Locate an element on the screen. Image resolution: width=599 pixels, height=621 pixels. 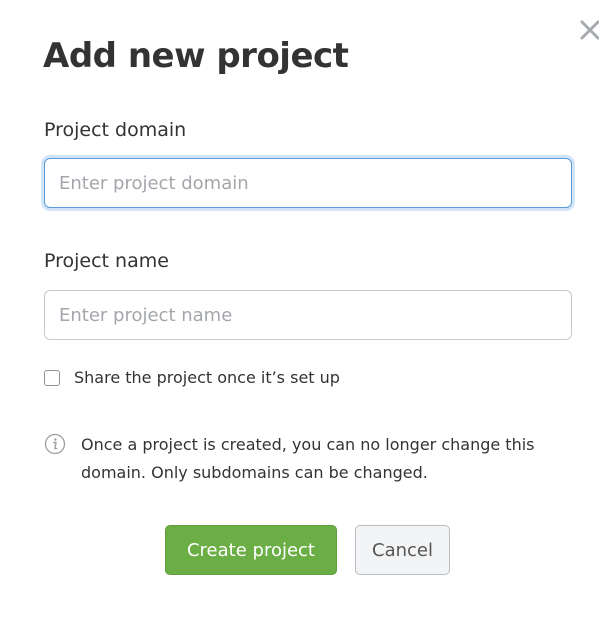
info-icon is located at coordinates (55, 444).